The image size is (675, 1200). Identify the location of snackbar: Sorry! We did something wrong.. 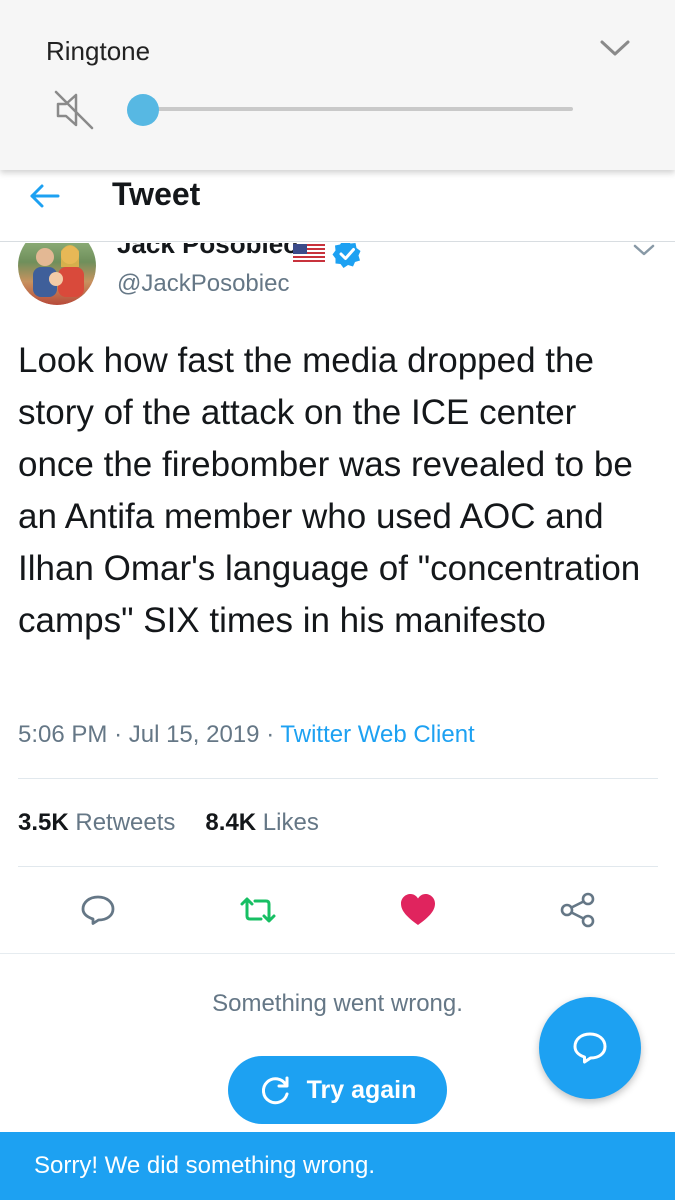
(337, 1166).